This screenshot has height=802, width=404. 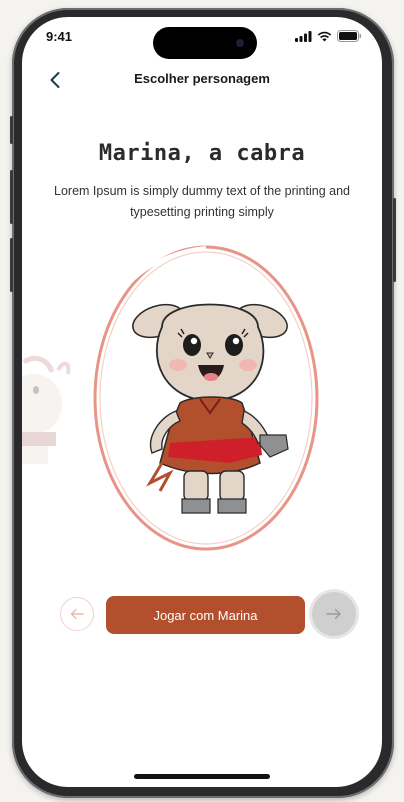 What do you see at coordinates (202, 153) in the screenshot?
I see `character-name: Marina, a cabra` at bounding box center [202, 153].